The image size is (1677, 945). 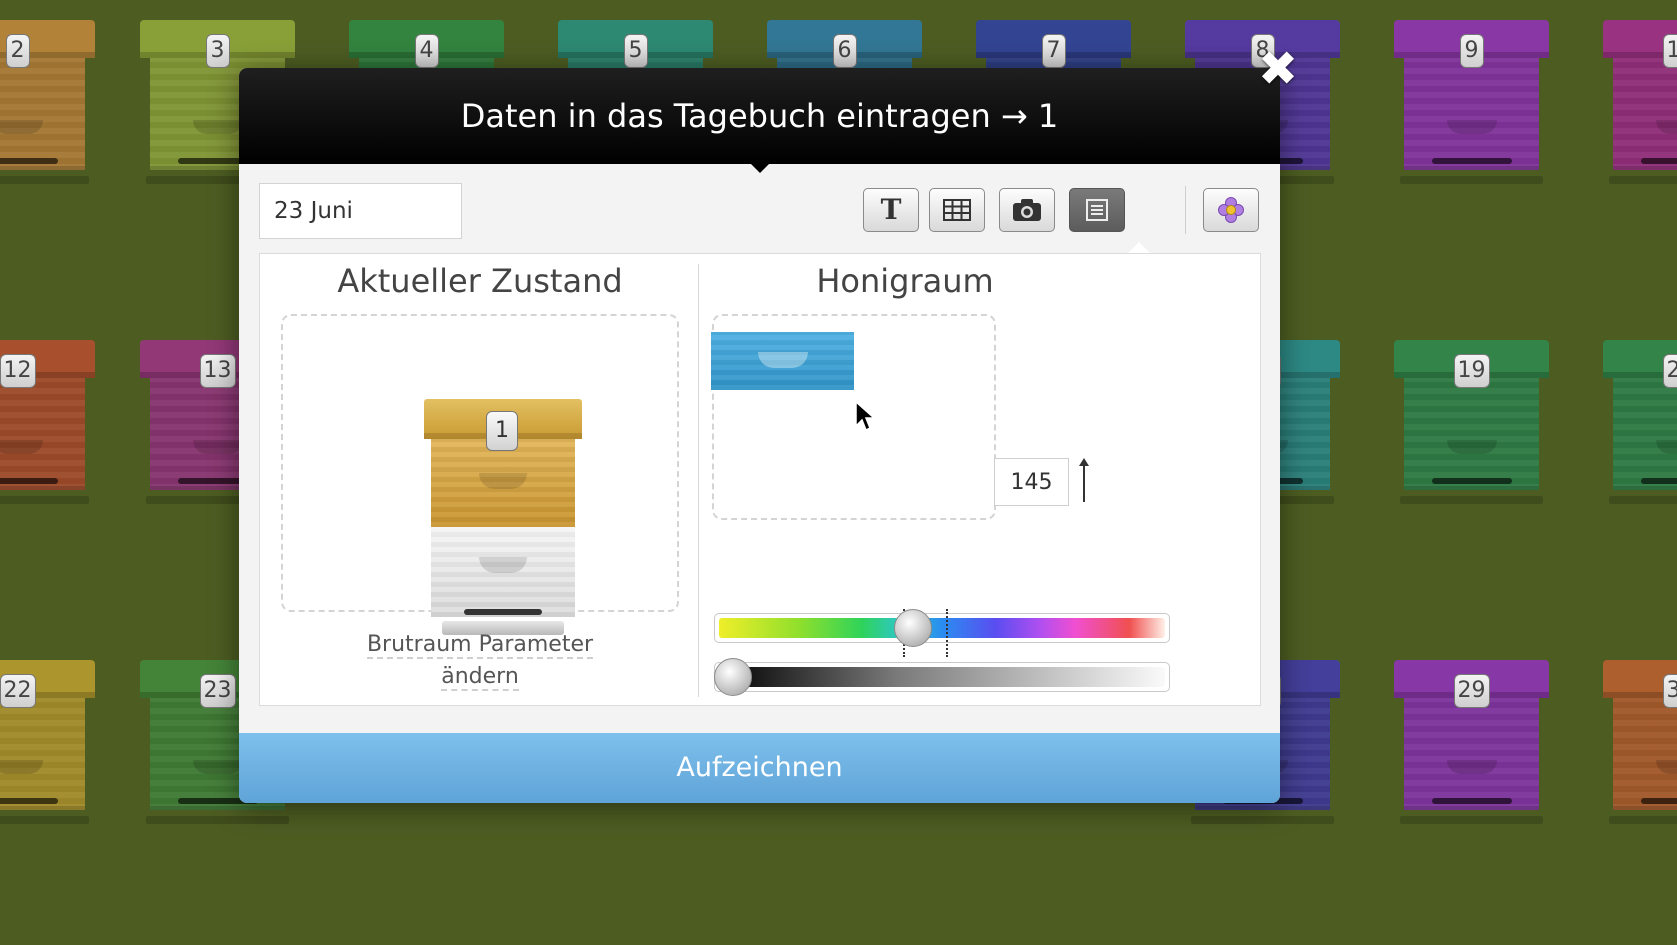 I want to click on hive-brood-box, so click(x=503, y=572).